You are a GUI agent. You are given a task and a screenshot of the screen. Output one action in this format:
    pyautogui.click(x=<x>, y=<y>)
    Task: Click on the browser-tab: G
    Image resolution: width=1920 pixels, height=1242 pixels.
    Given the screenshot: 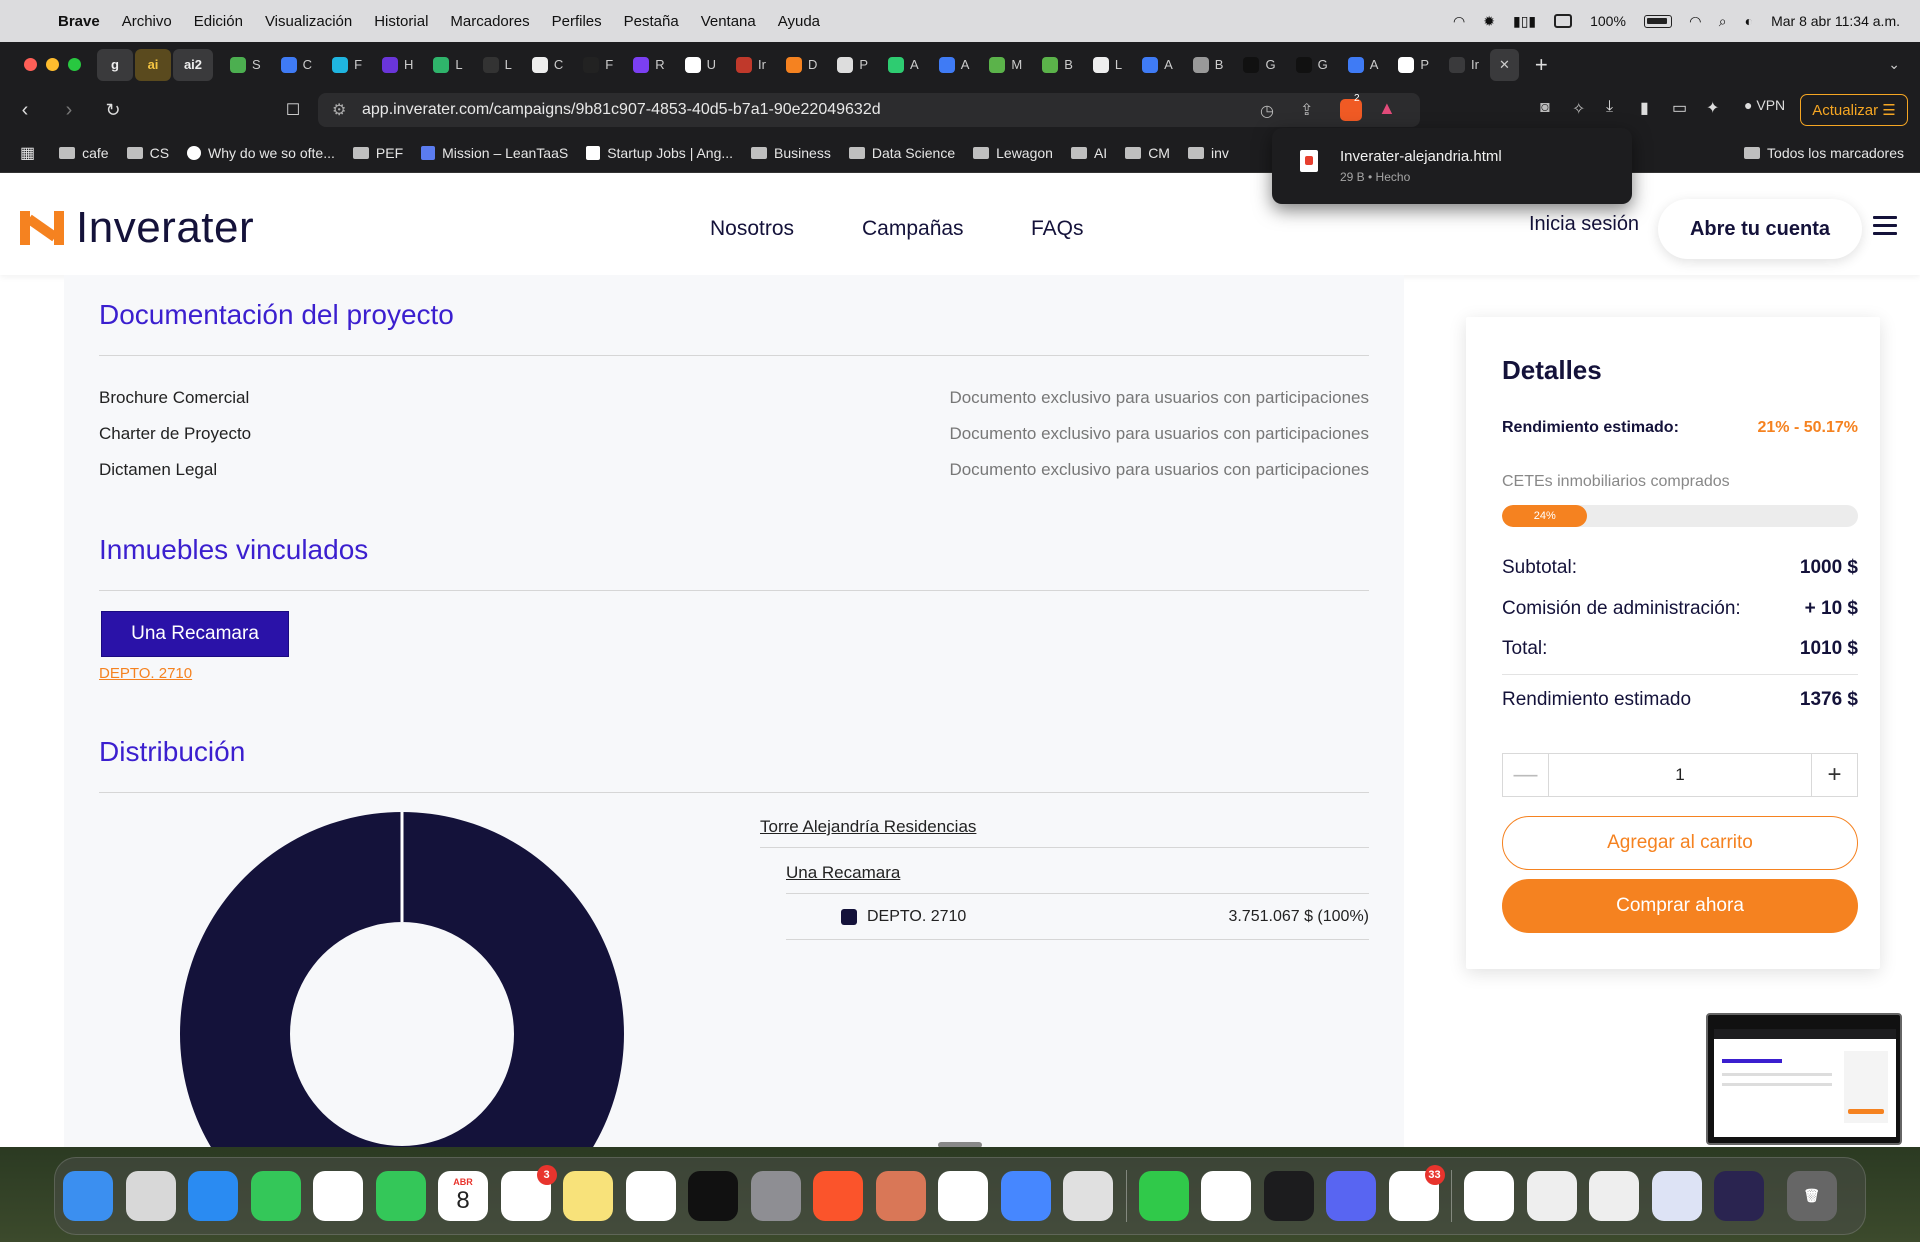 What is the action you would take?
    pyautogui.click(x=1259, y=65)
    